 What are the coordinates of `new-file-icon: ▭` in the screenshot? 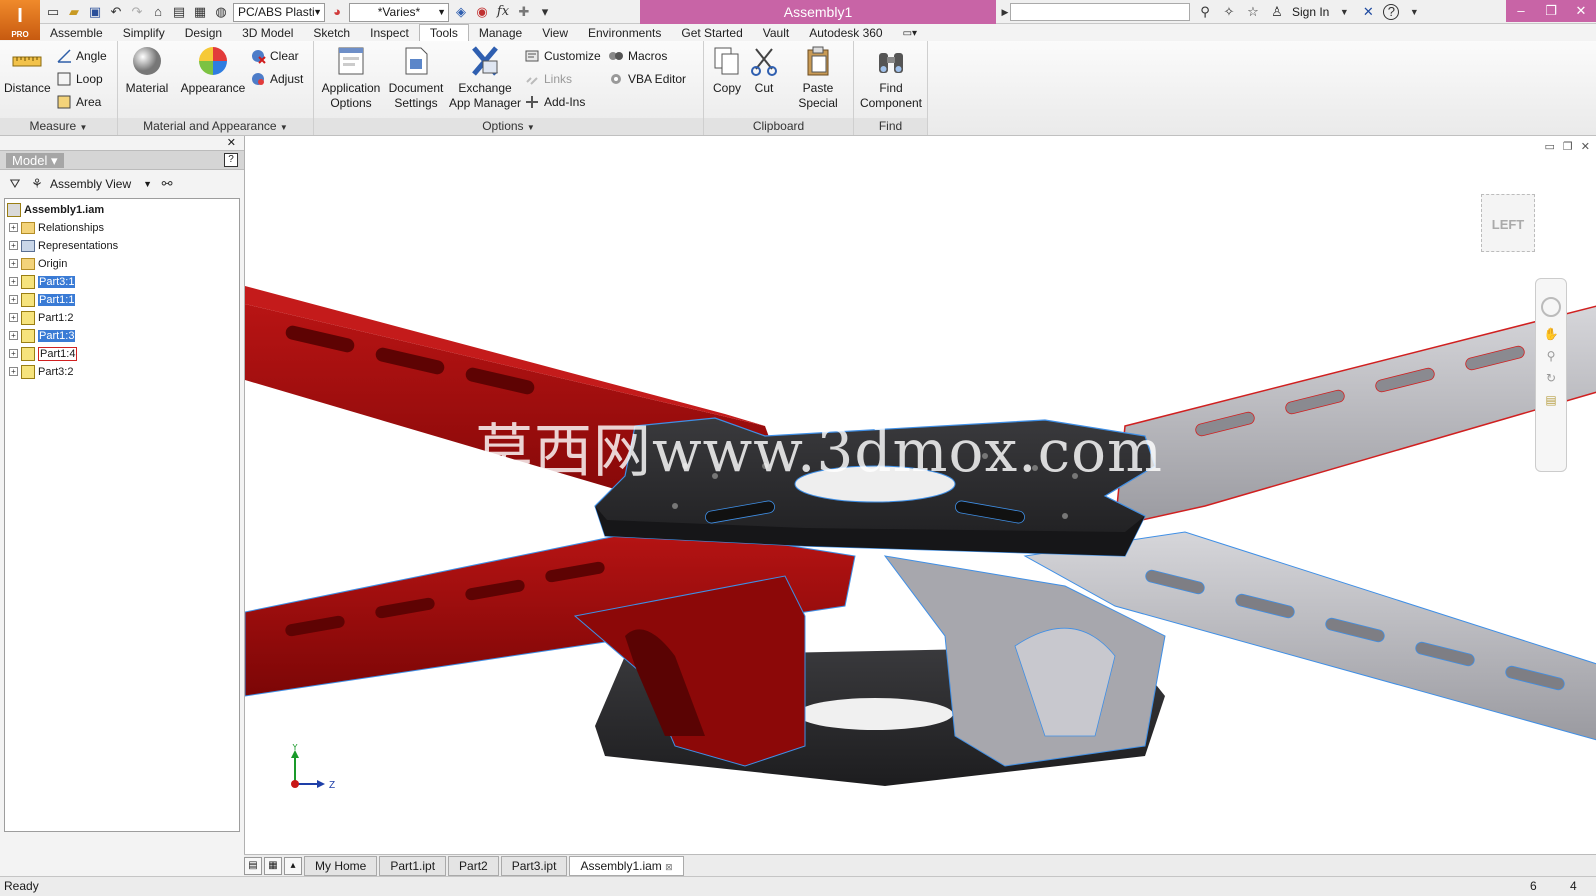 It's located at (53, 12).